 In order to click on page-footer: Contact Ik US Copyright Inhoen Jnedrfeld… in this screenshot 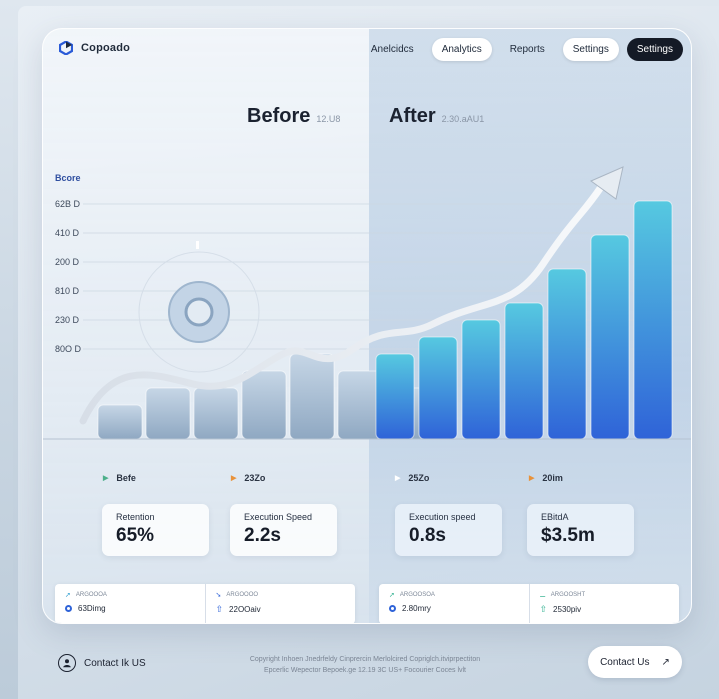, I will do `click(359, 665)`.